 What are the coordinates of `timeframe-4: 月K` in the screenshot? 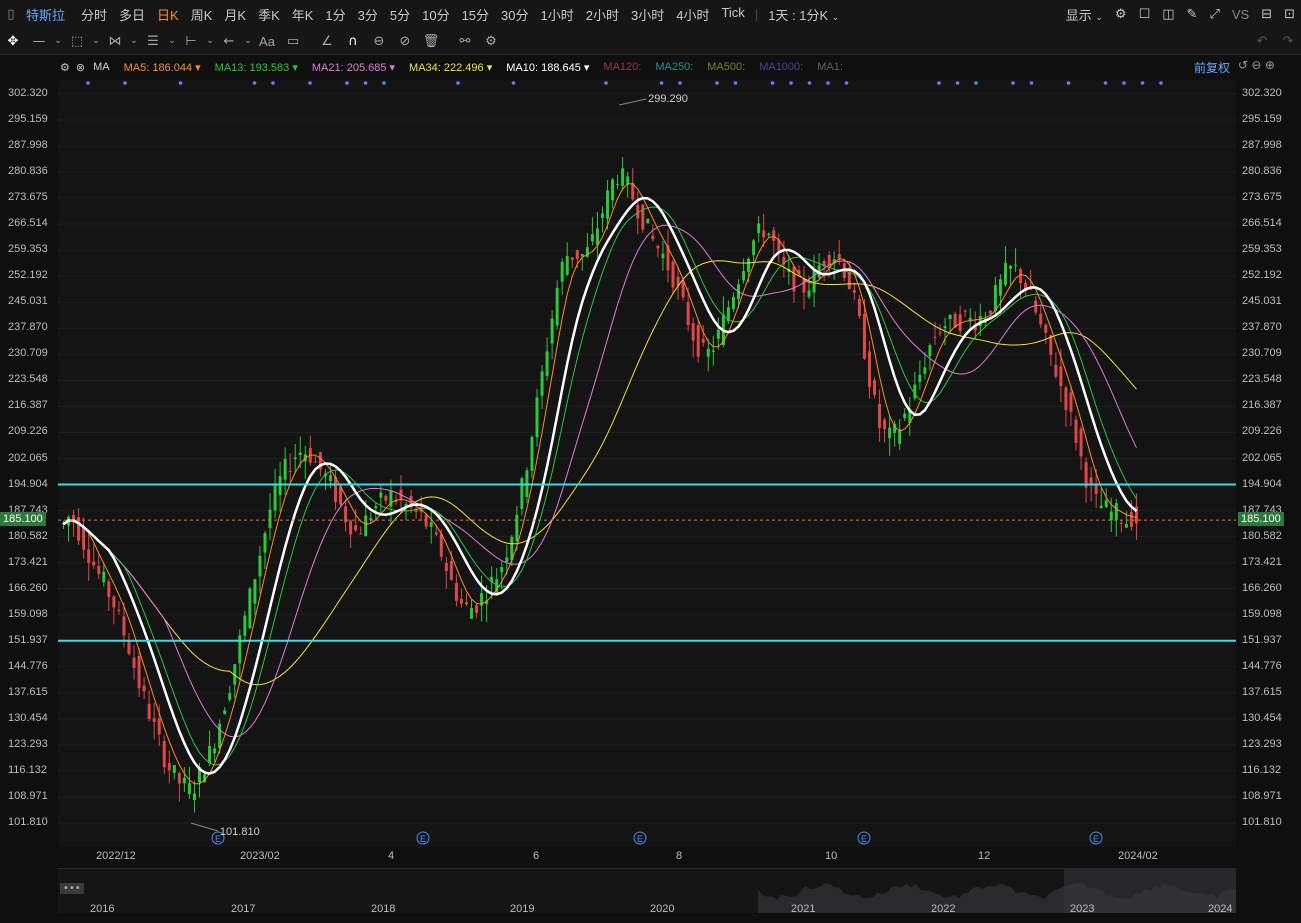 It's located at (235, 14).